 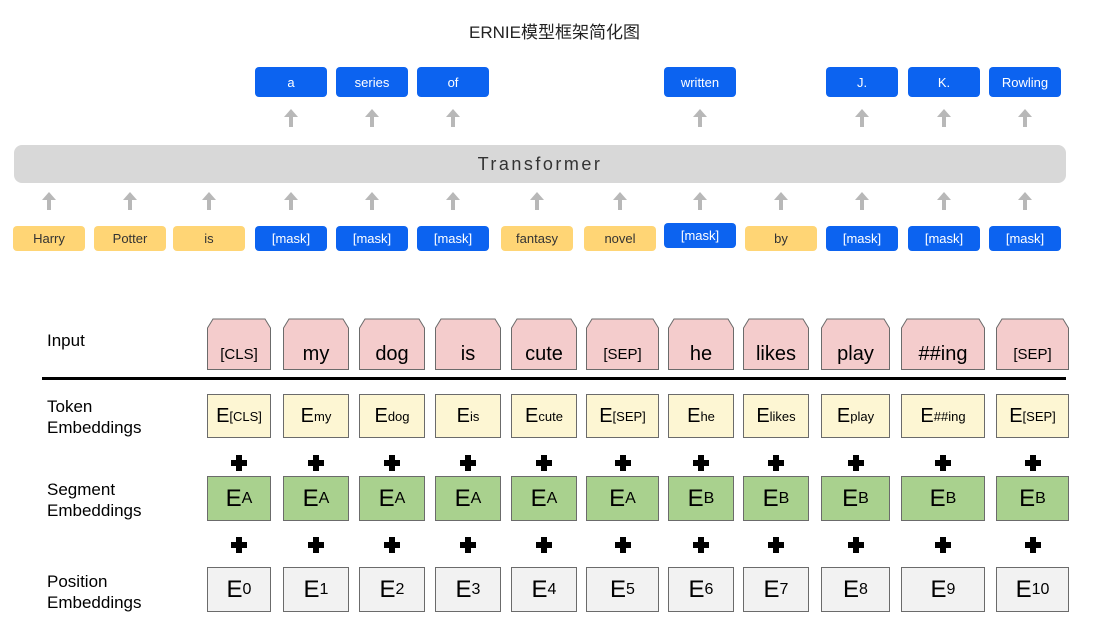 I want to click on row-label-segment: Segment Embeddings, so click(x=94, y=500).